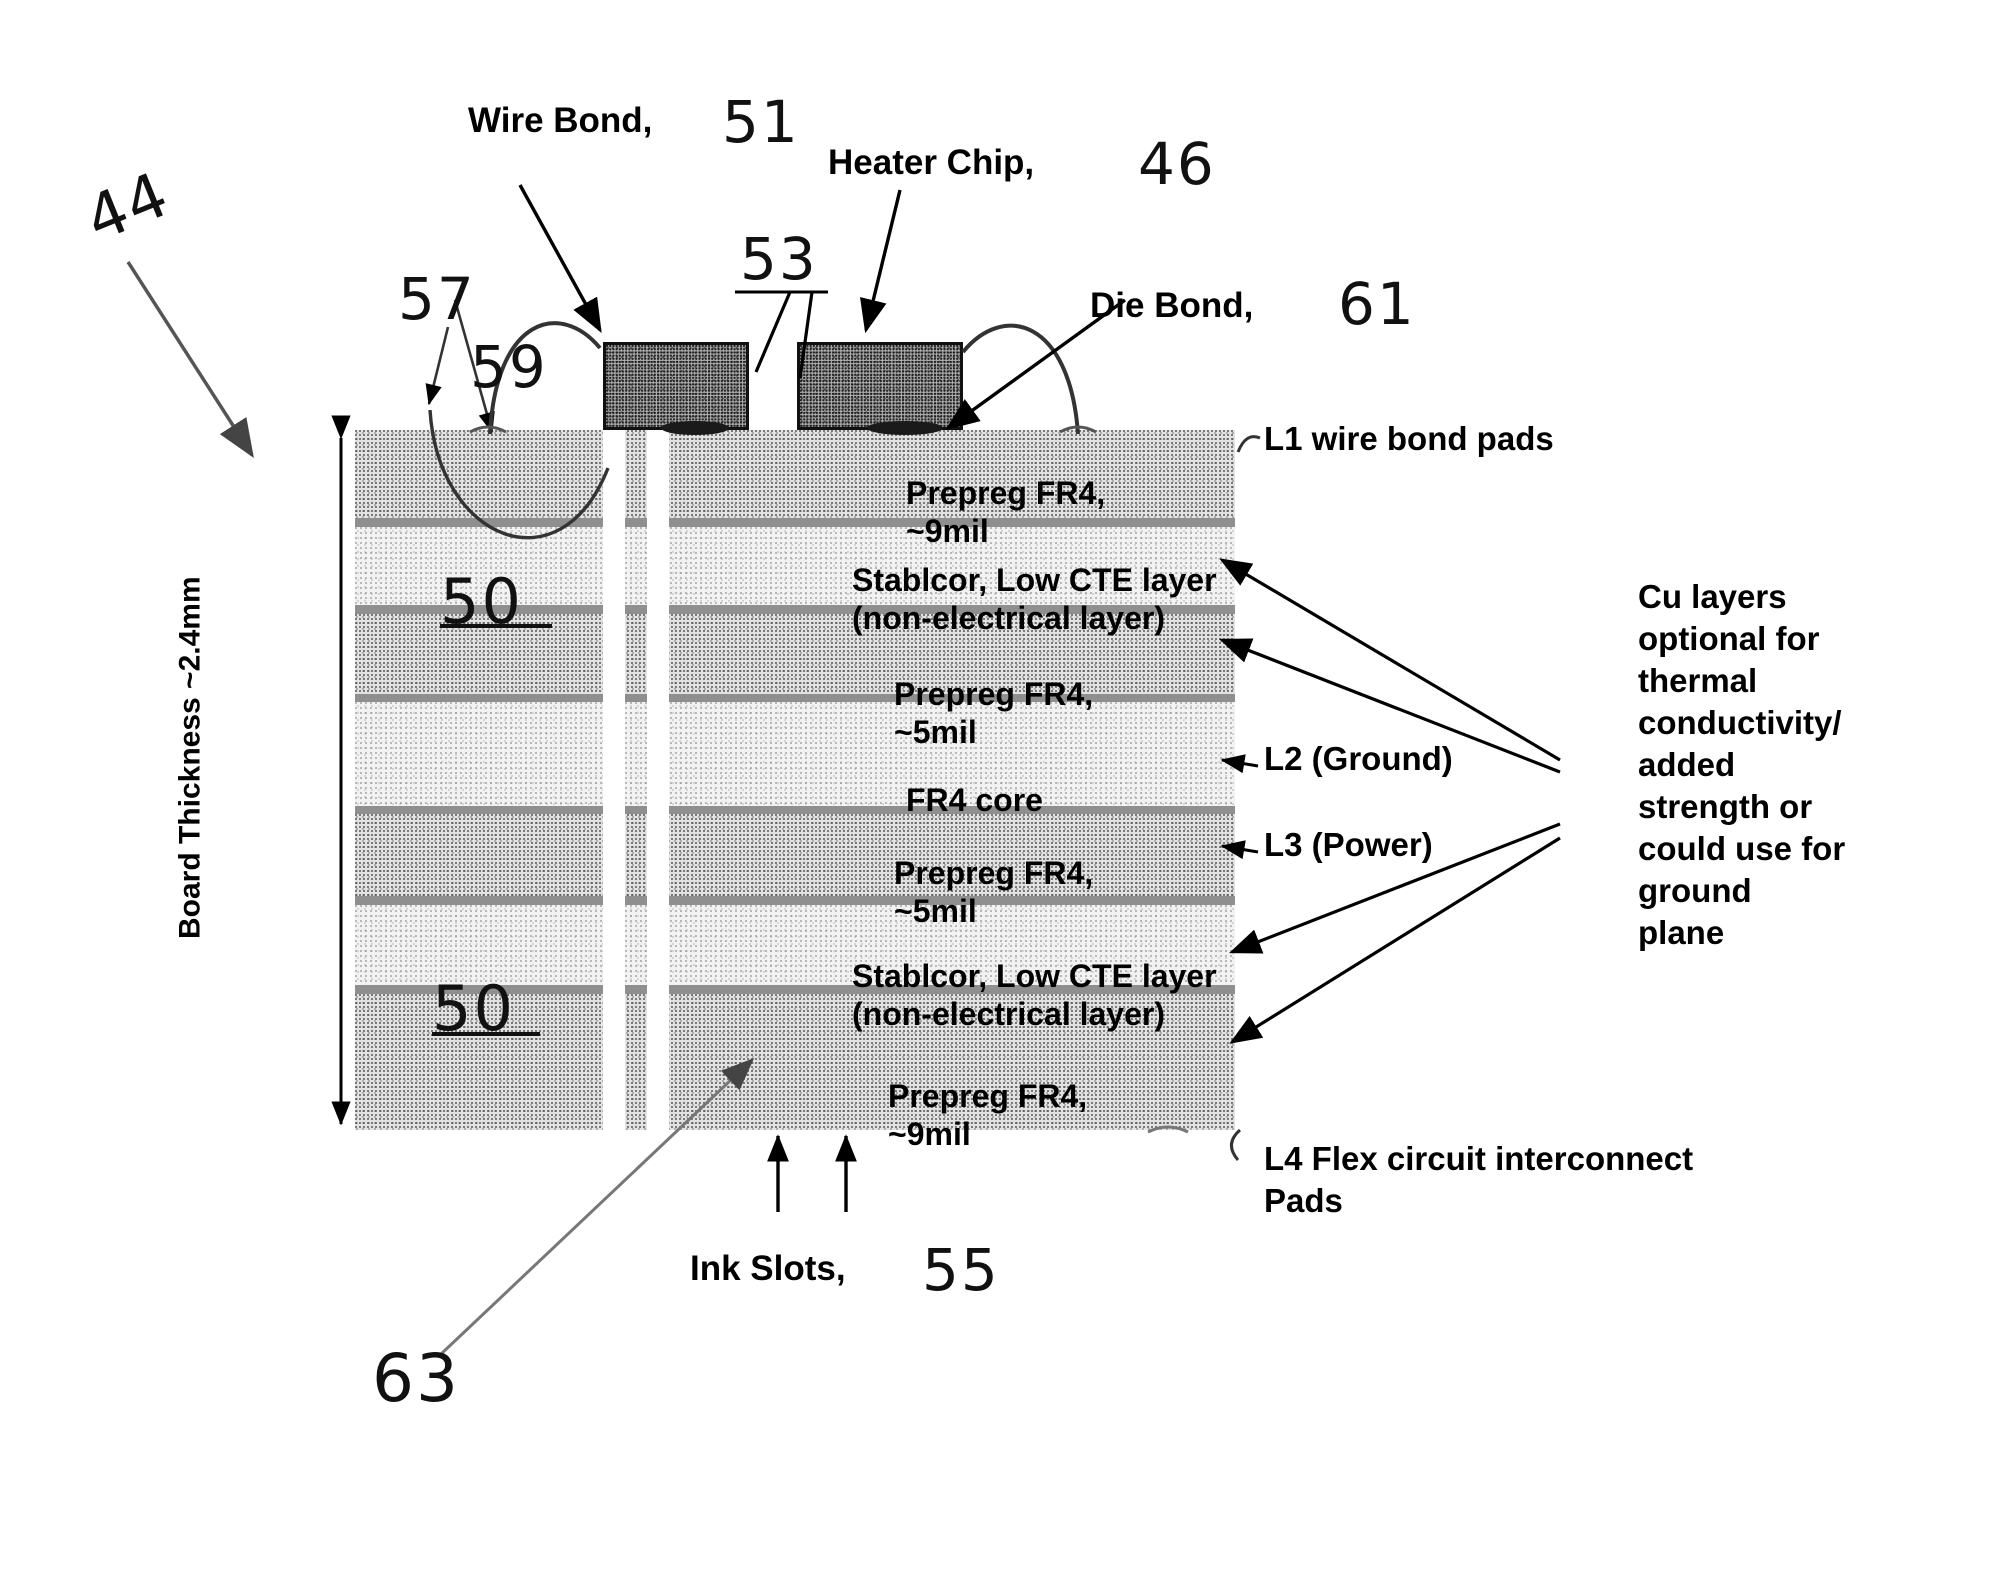 This screenshot has height=1596, width=2002. I want to click on ref-46: 46, so click(1177, 164).